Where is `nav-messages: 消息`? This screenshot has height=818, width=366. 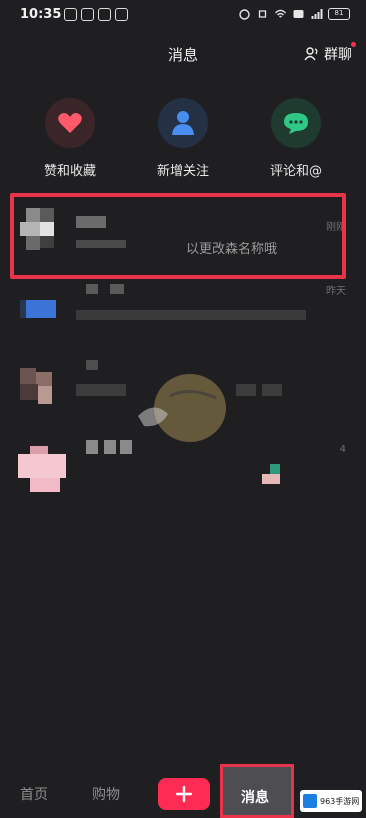 nav-messages: 消息 is located at coordinates (257, 791).